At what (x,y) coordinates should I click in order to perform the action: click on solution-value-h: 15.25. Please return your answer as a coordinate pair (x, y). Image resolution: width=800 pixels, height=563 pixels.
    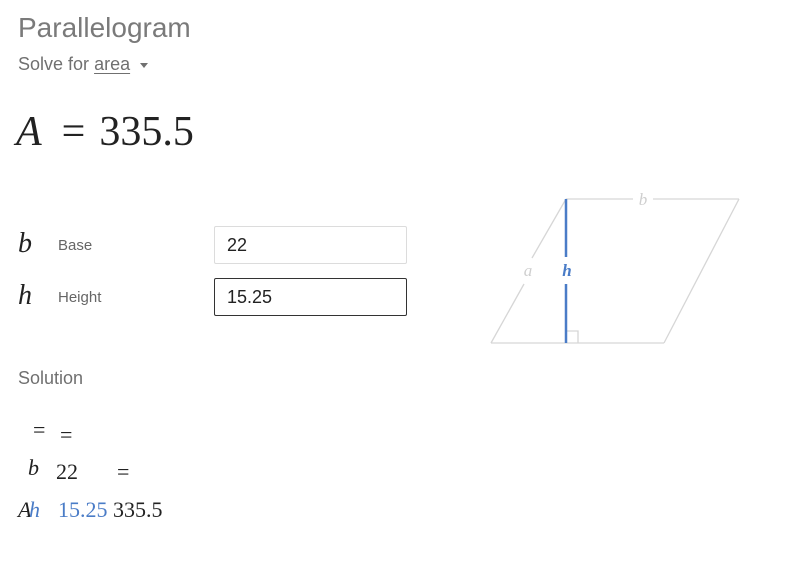
    Looking at the image, I should click on (83, 509).